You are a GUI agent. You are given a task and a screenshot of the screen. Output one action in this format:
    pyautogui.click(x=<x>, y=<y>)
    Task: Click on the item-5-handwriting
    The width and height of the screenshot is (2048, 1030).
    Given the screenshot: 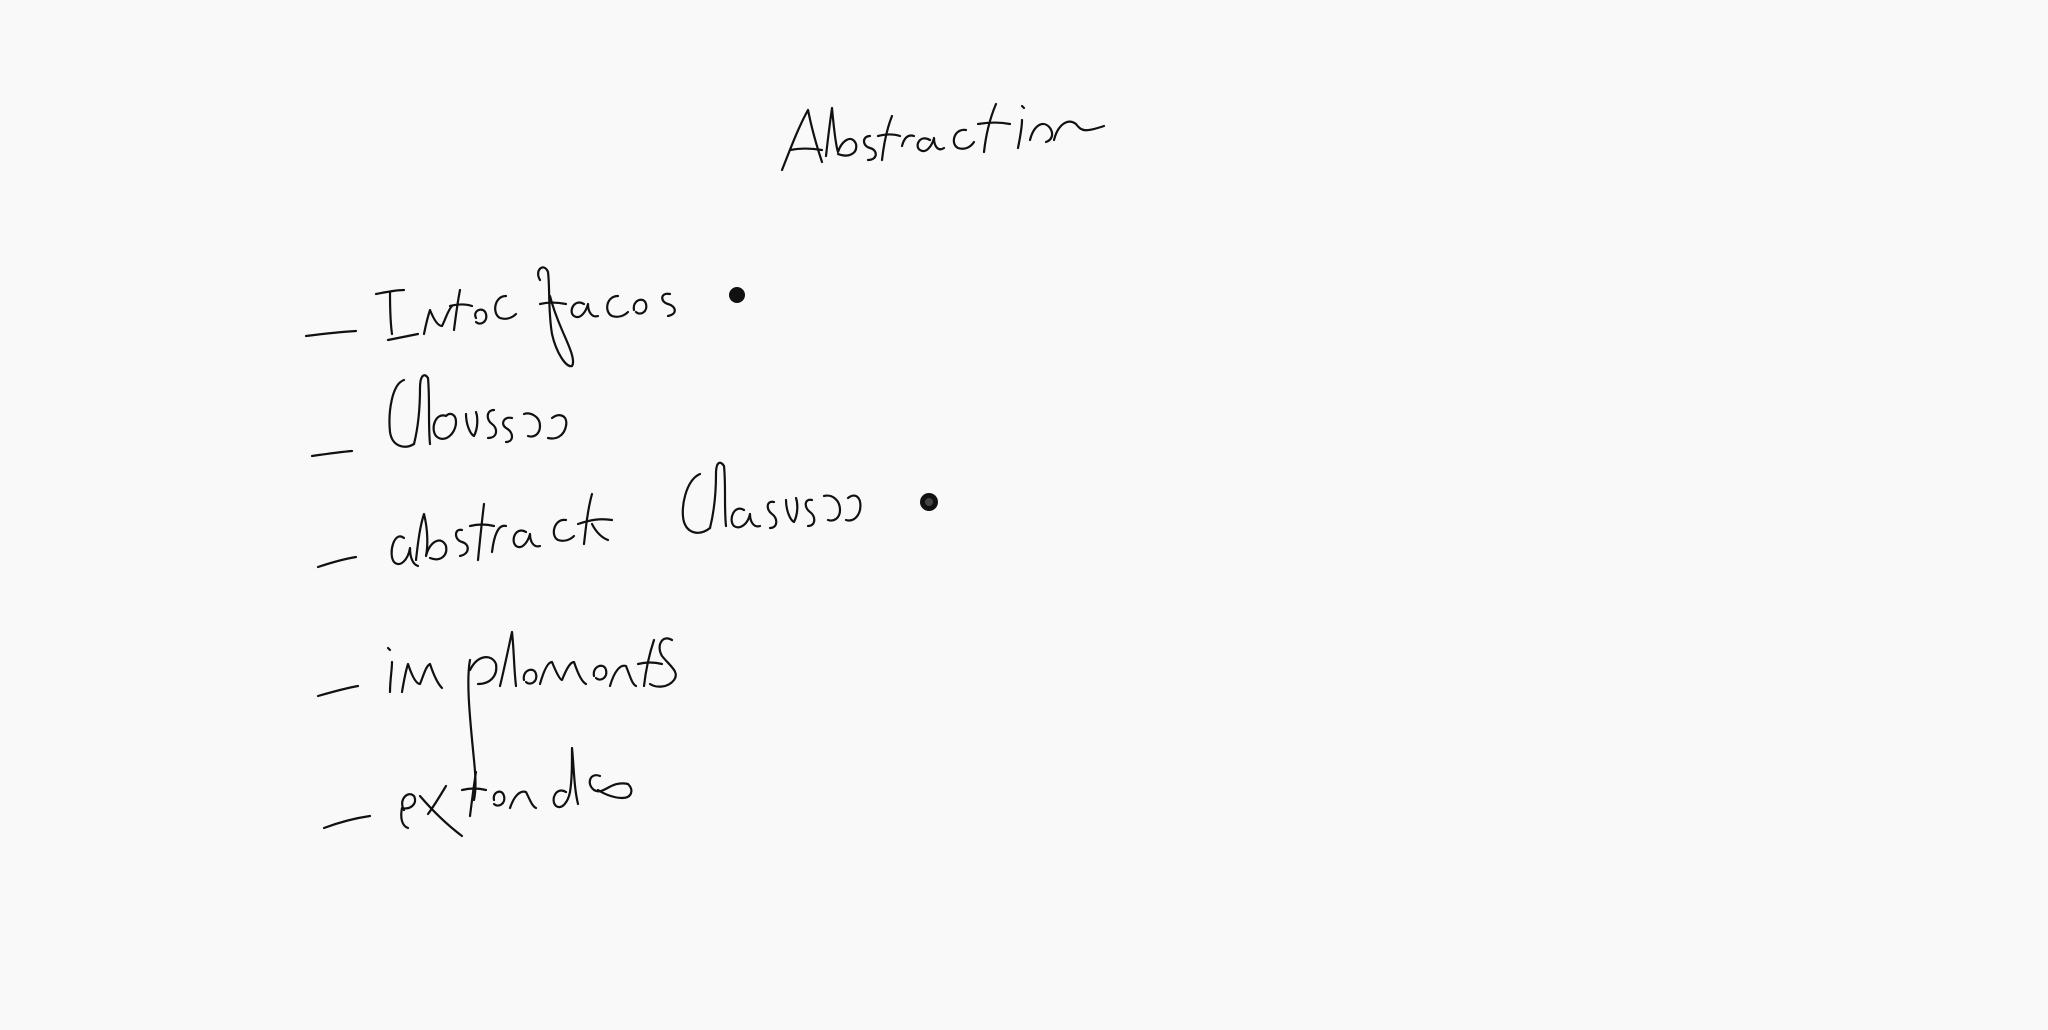 What is the action you would take?
    pyautogui.click(x=477, y=792)
    